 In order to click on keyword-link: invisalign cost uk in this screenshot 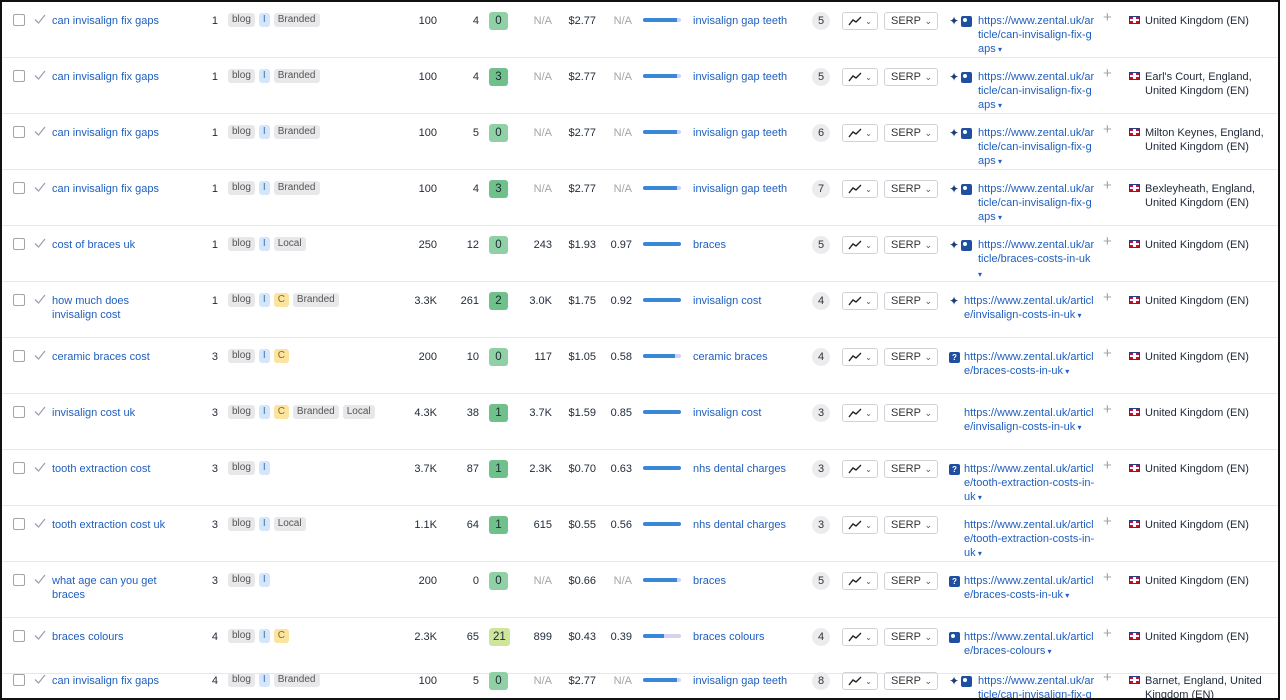, I will do `click(112, 413)`.